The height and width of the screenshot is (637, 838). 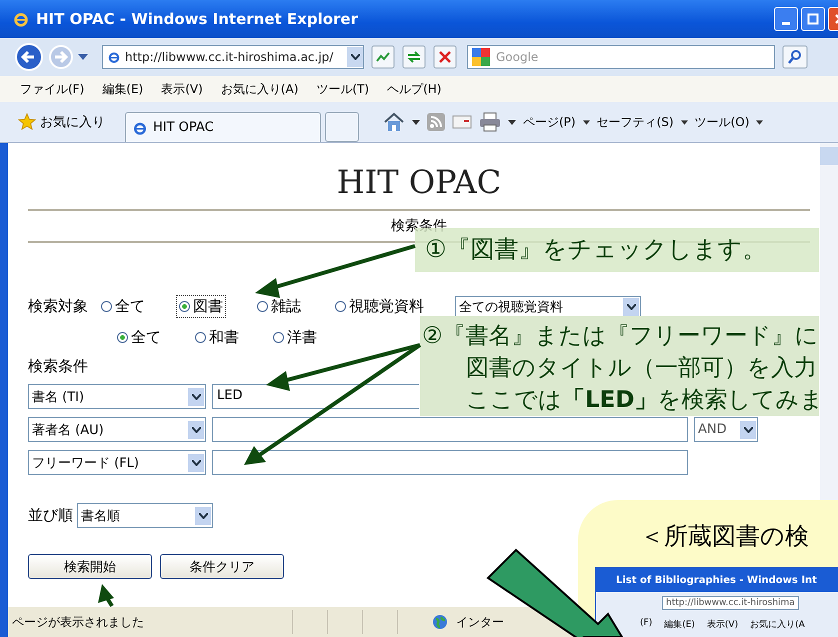 What do you see at coordinates (52, 89) in the screenshot?
I see `menu-item: ファイル(F)` at bounding box center [52, 89].